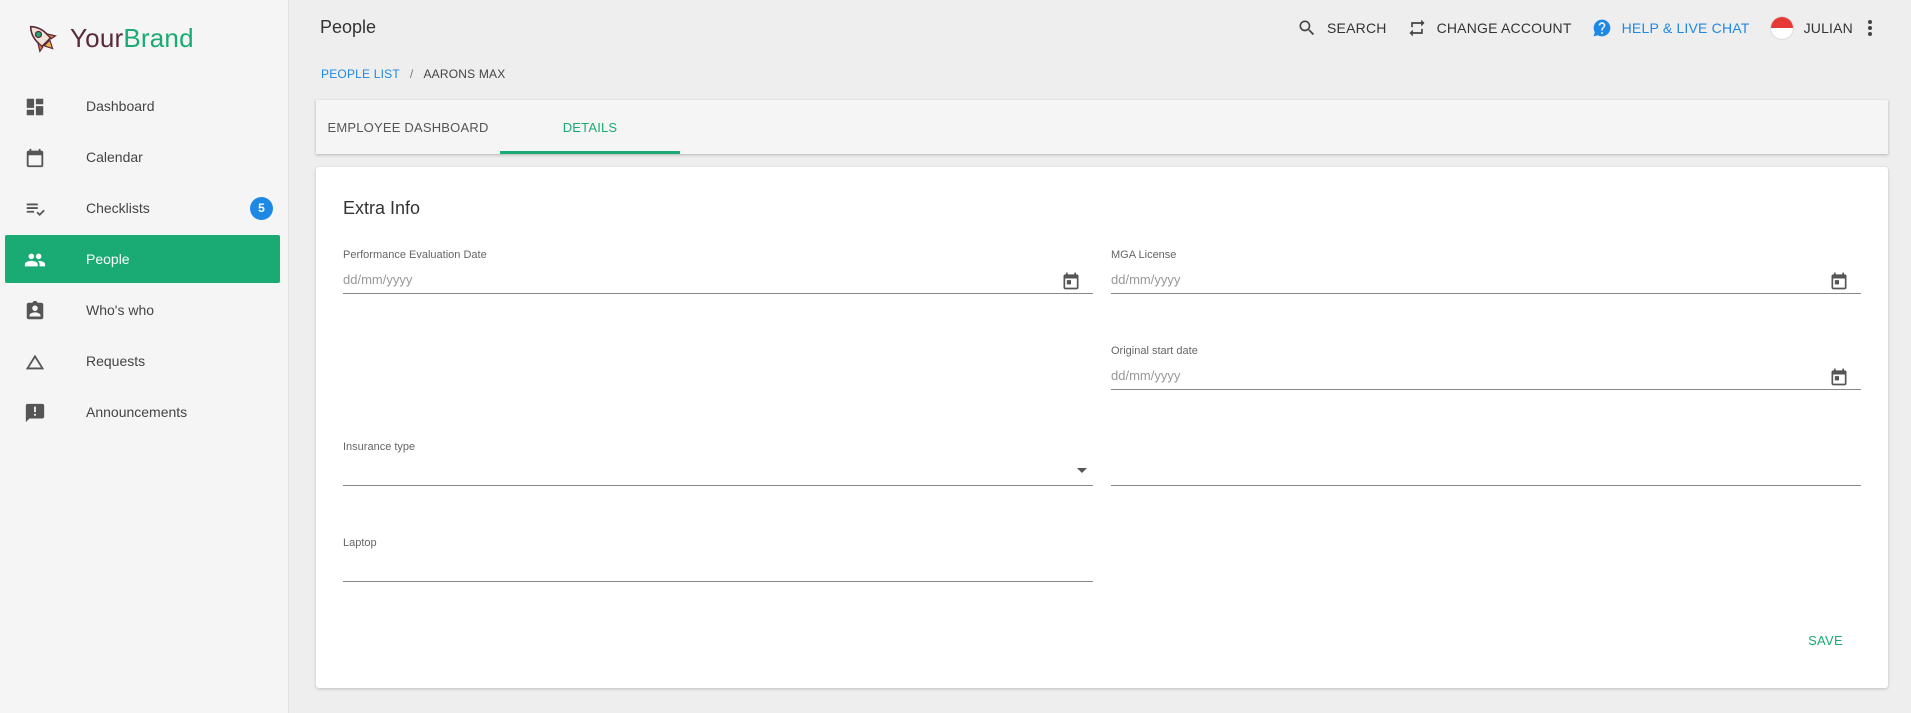  I want to click on page-title: People, so click(348, 27).